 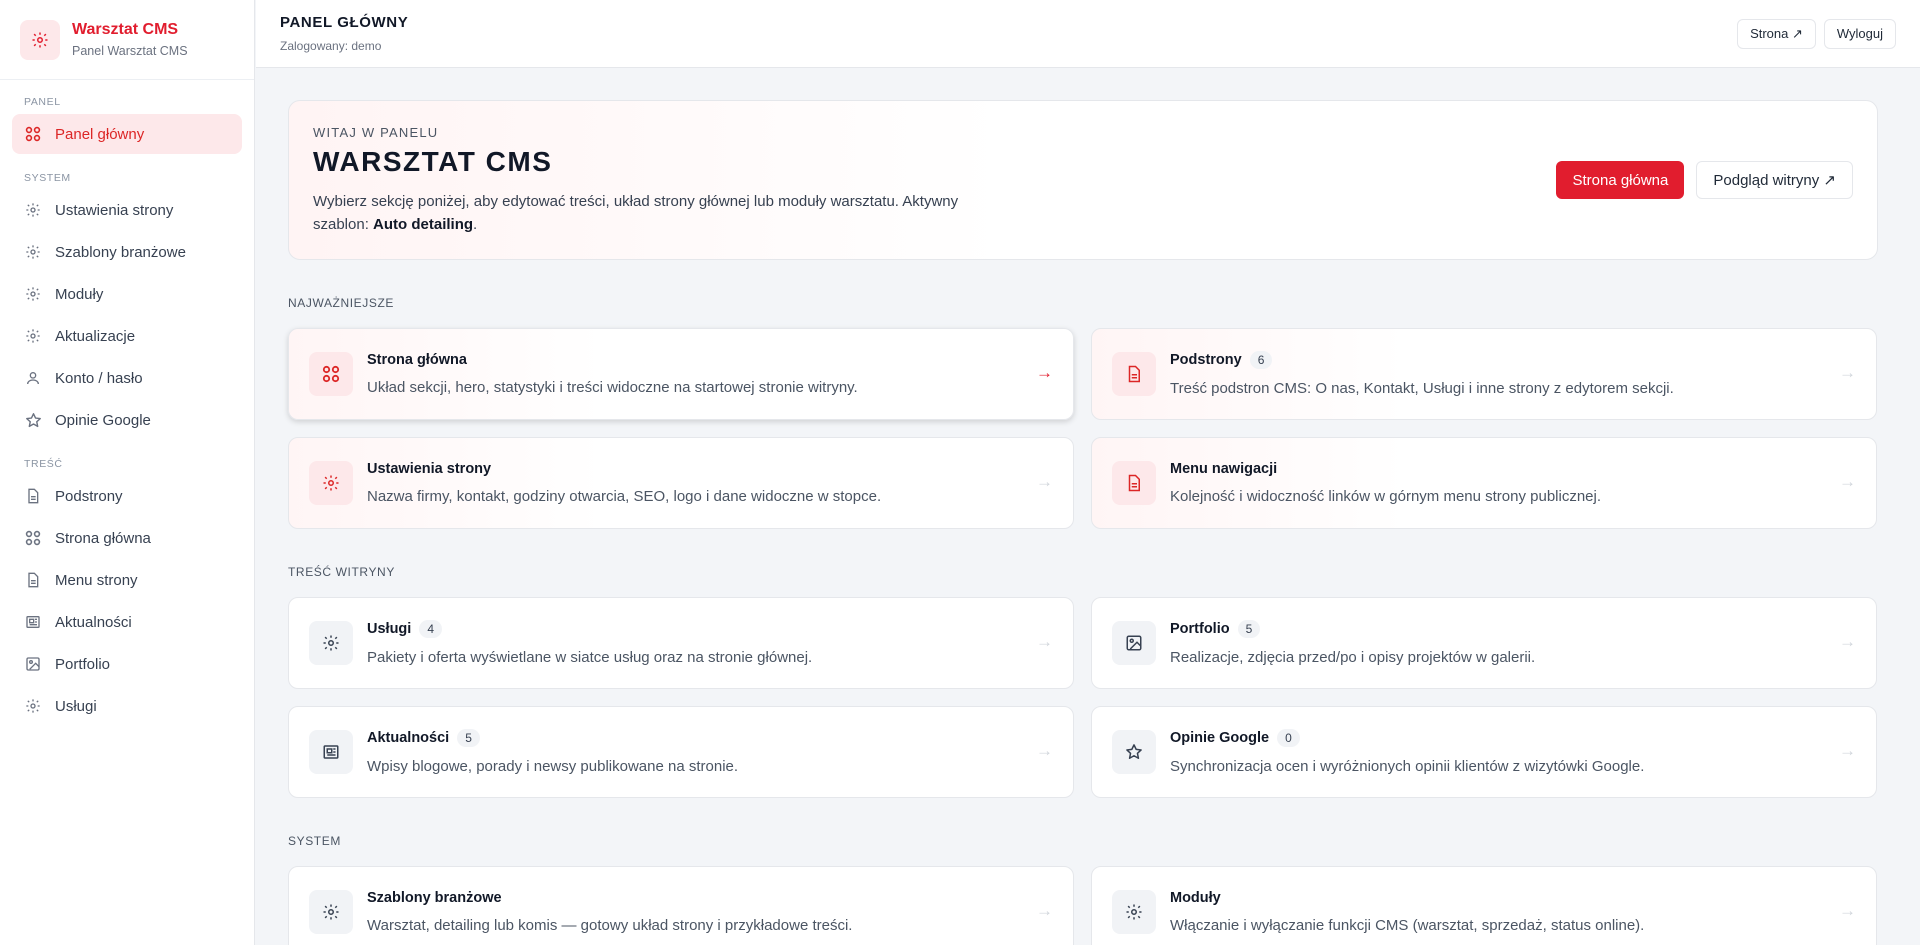 I want to click on hero-desc-end: ., so click(x=475, y=224).